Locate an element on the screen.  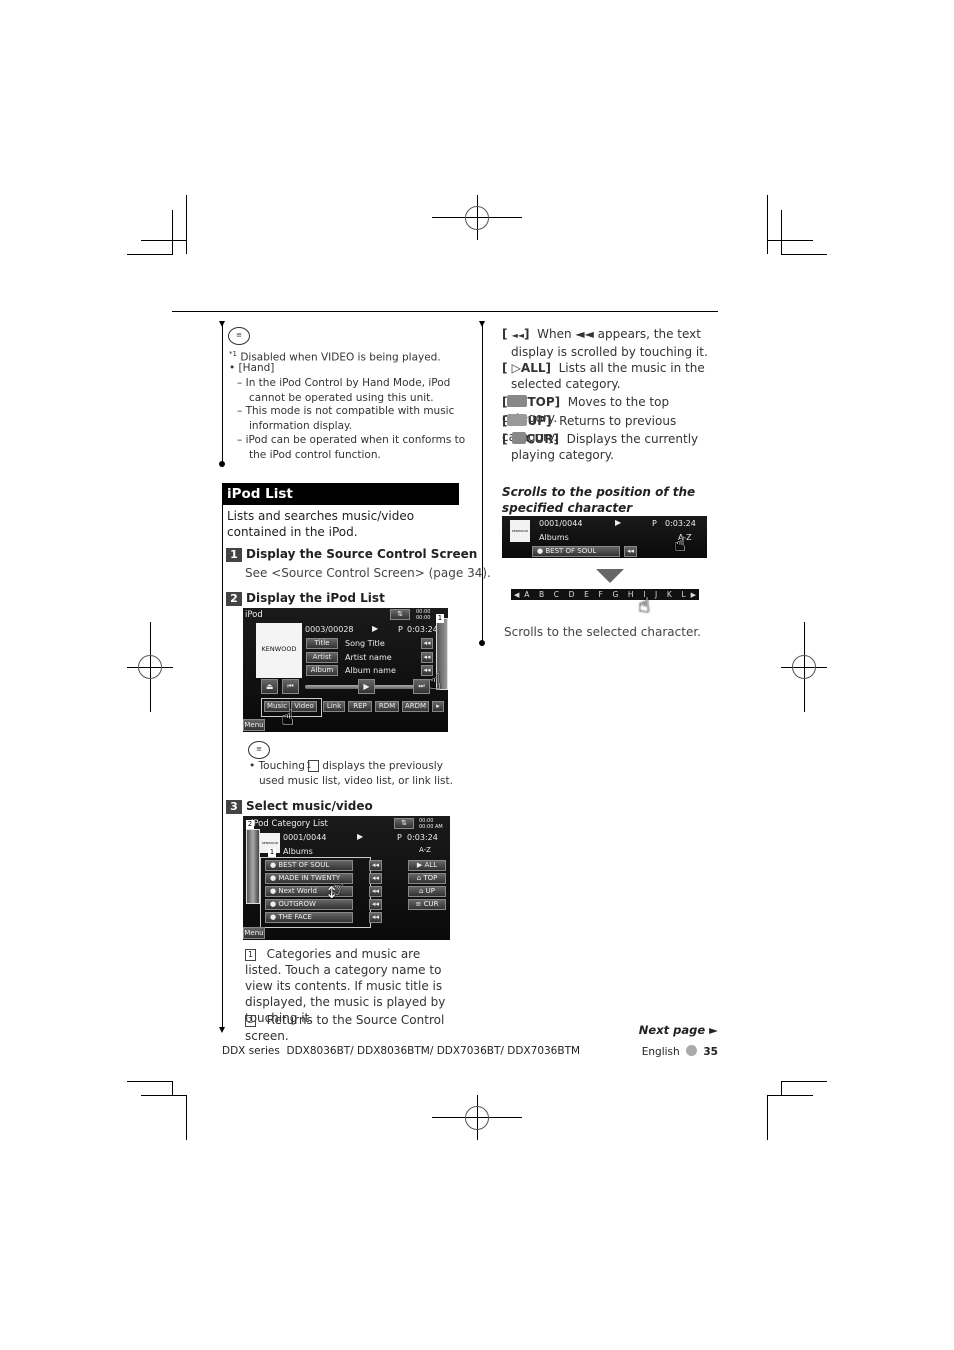
random-button: RDM is located at coordinates (387, 706).